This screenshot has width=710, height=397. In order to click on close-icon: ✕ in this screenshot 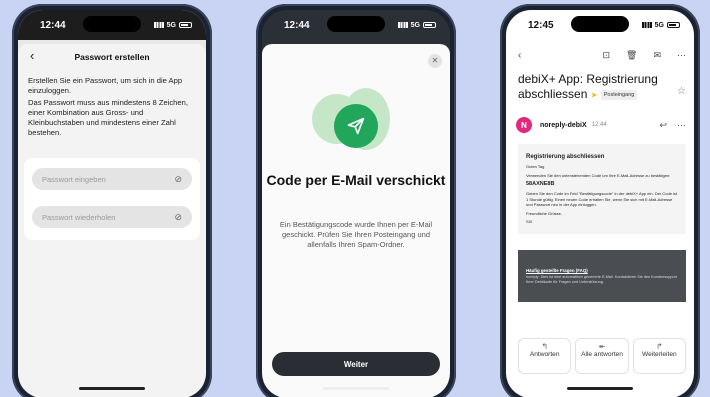, I will do `click(435, 61)`.